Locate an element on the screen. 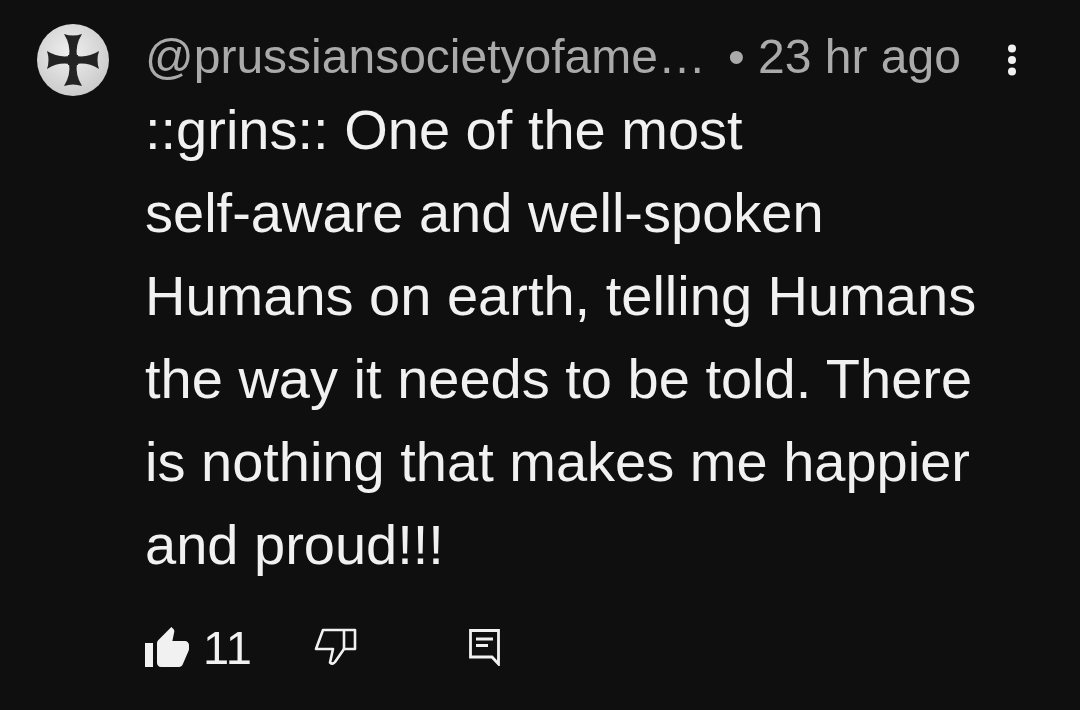 The width and height of the screenshot is (1080, 710). like-button is located at coordinates (167, 647).